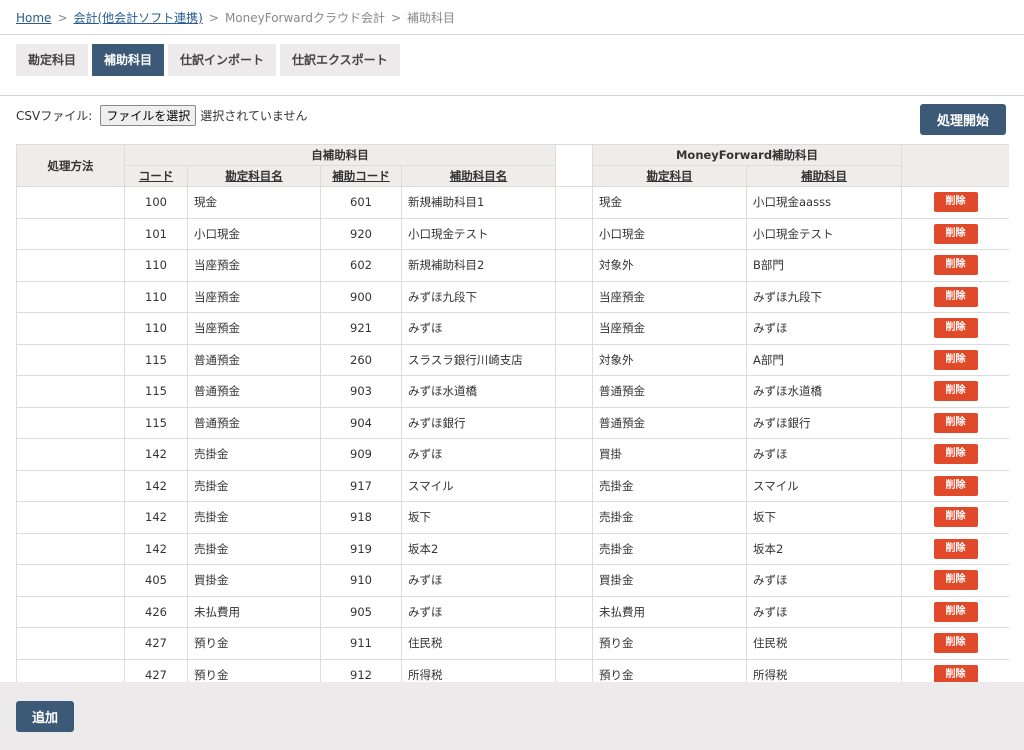 Image resolution: width=1024 pixels, height=750 pixels. What do you see at coordinates (254, 176) in the screenshot?
I see `account-name-column-header: 勘定科目名` at bounding box center [254, 176].